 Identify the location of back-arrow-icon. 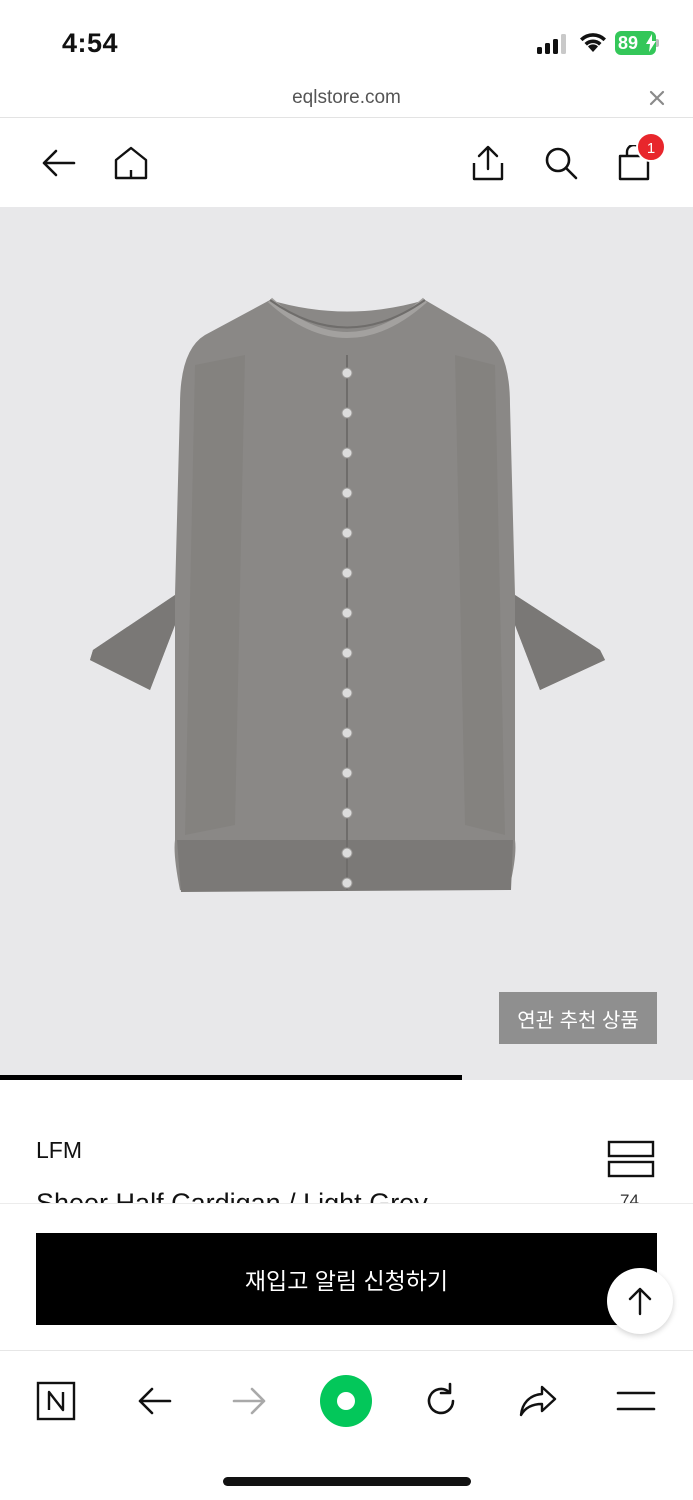
(59, 163).